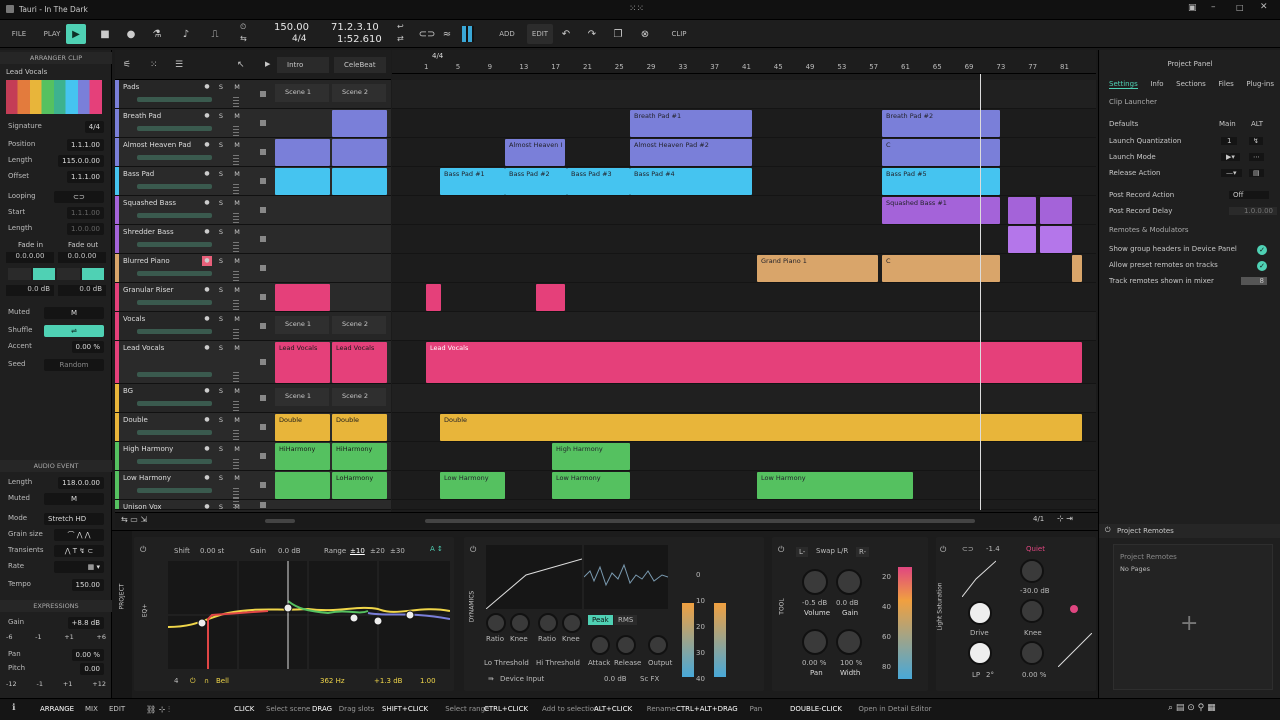  I want to click on maximize-icon: □, so click(1240, 7).